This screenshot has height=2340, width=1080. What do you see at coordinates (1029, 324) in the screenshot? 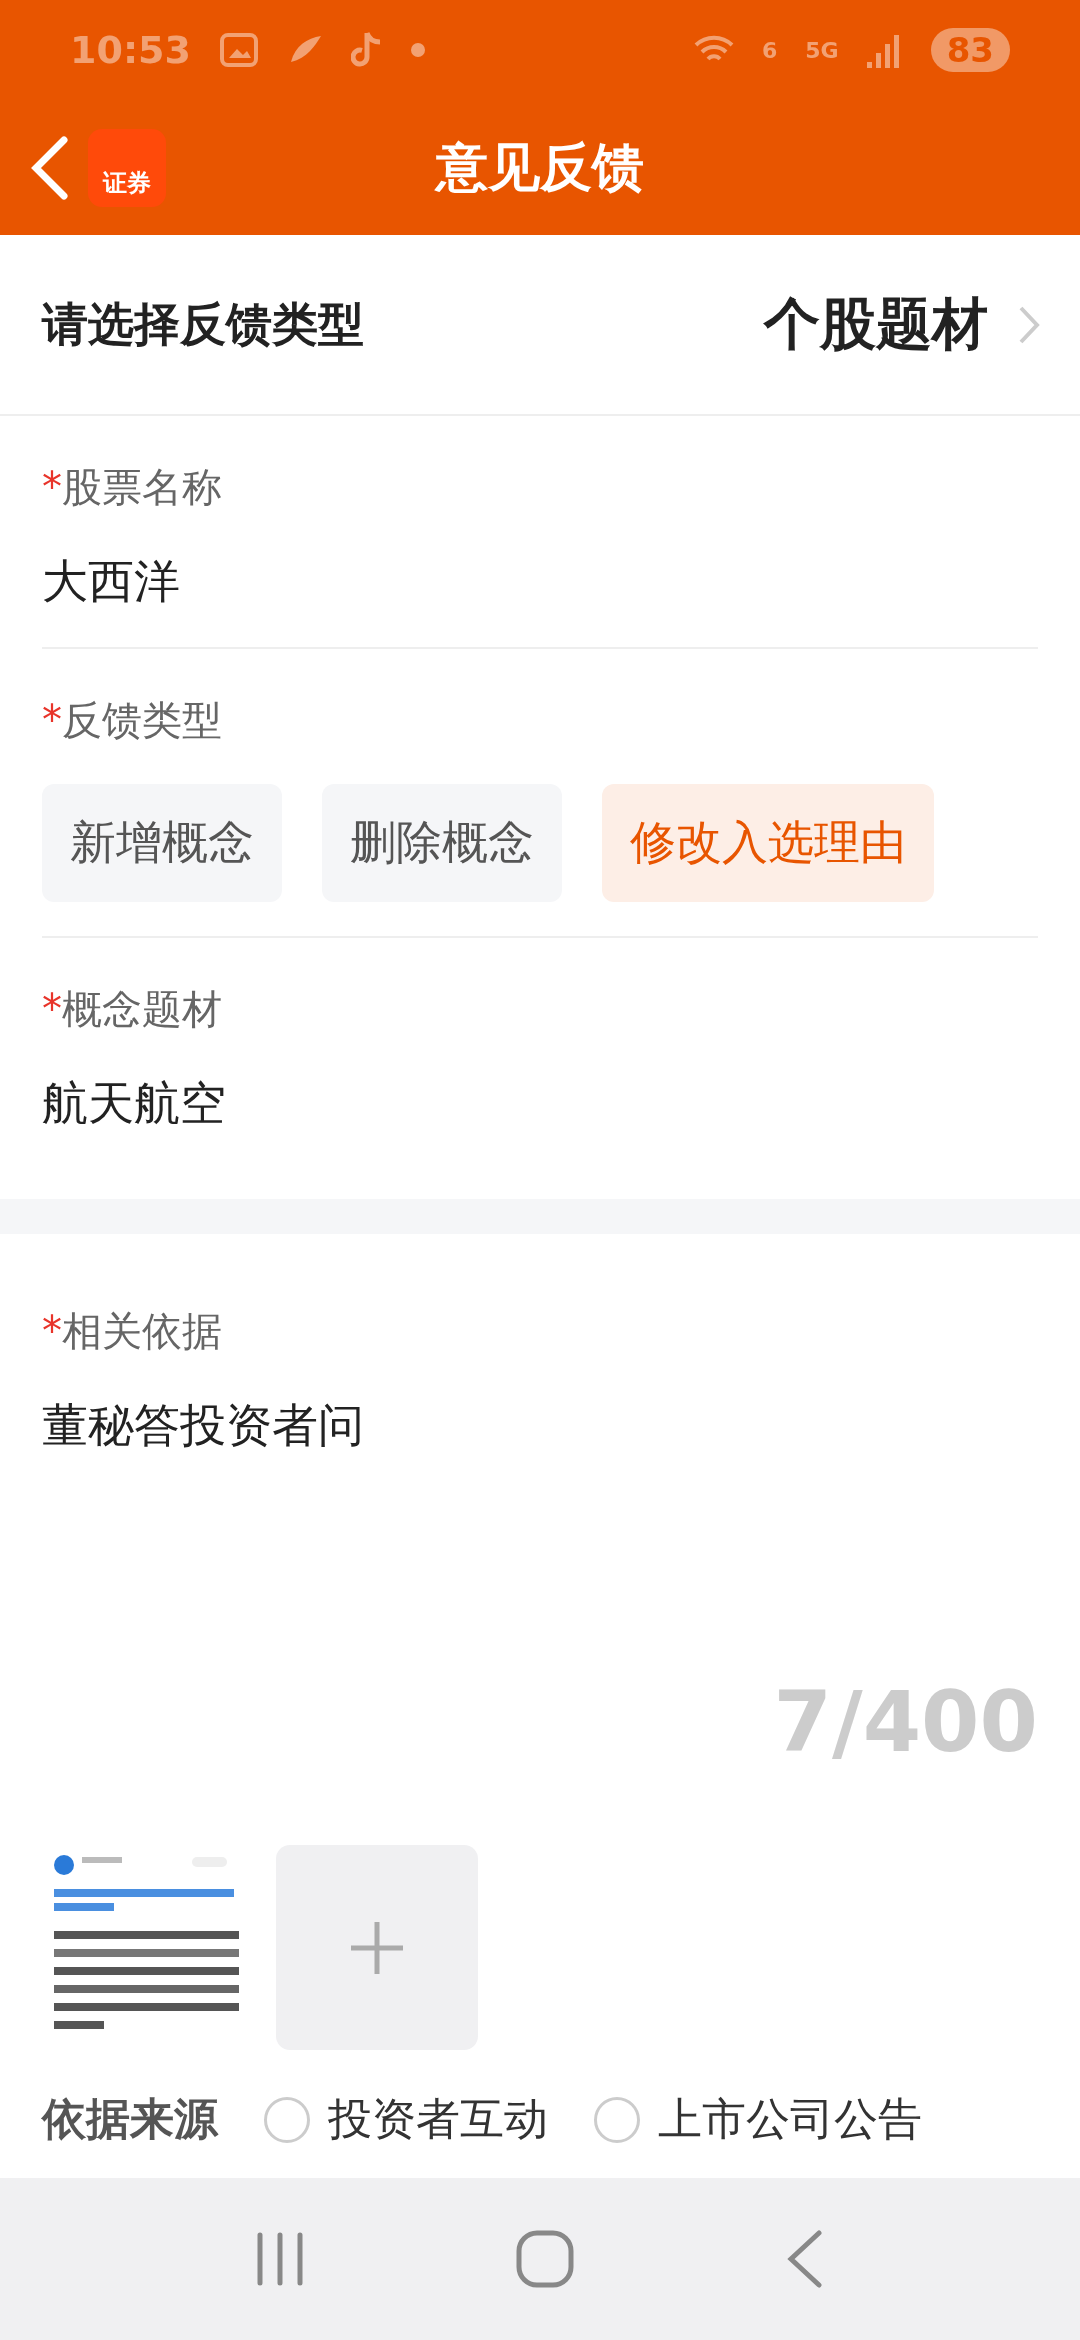
I see `chevron-right-icon` at bounding box center [1029, 324].